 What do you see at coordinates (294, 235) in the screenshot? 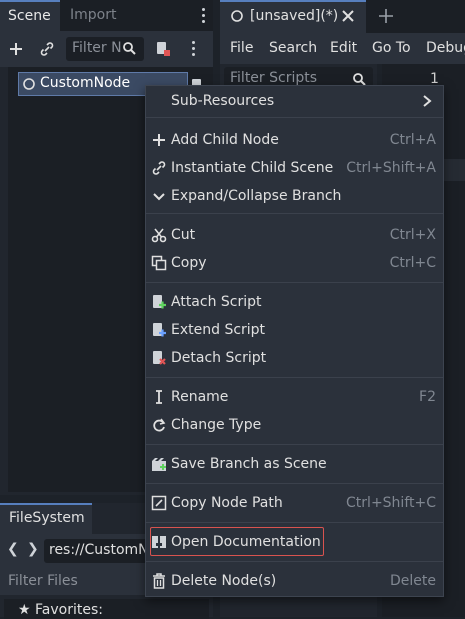
I see `menu-item-cut: Cut Ctrl+X` at bounding box center [294, 235].